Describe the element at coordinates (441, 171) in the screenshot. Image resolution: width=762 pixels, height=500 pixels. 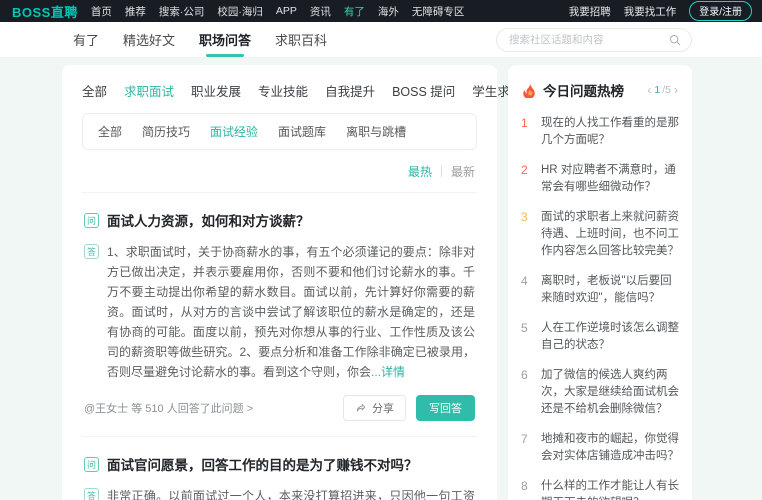
I see `sort-divider` at that location.